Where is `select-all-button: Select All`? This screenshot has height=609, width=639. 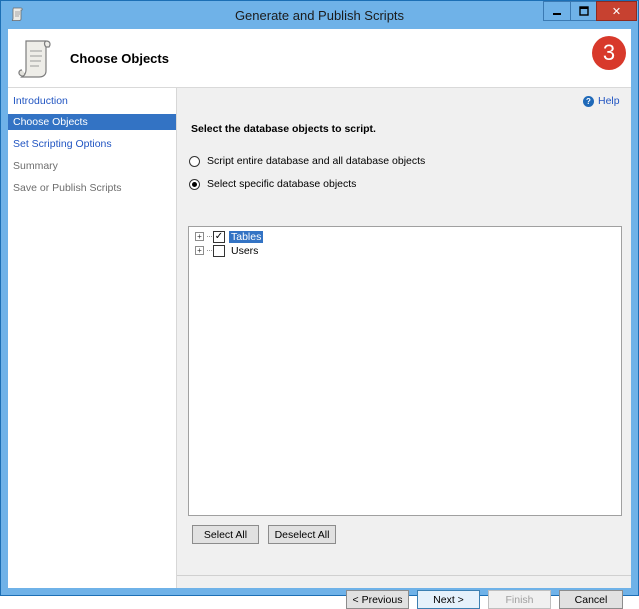
select-all-button: Select All is located at coordinates (225, 534).